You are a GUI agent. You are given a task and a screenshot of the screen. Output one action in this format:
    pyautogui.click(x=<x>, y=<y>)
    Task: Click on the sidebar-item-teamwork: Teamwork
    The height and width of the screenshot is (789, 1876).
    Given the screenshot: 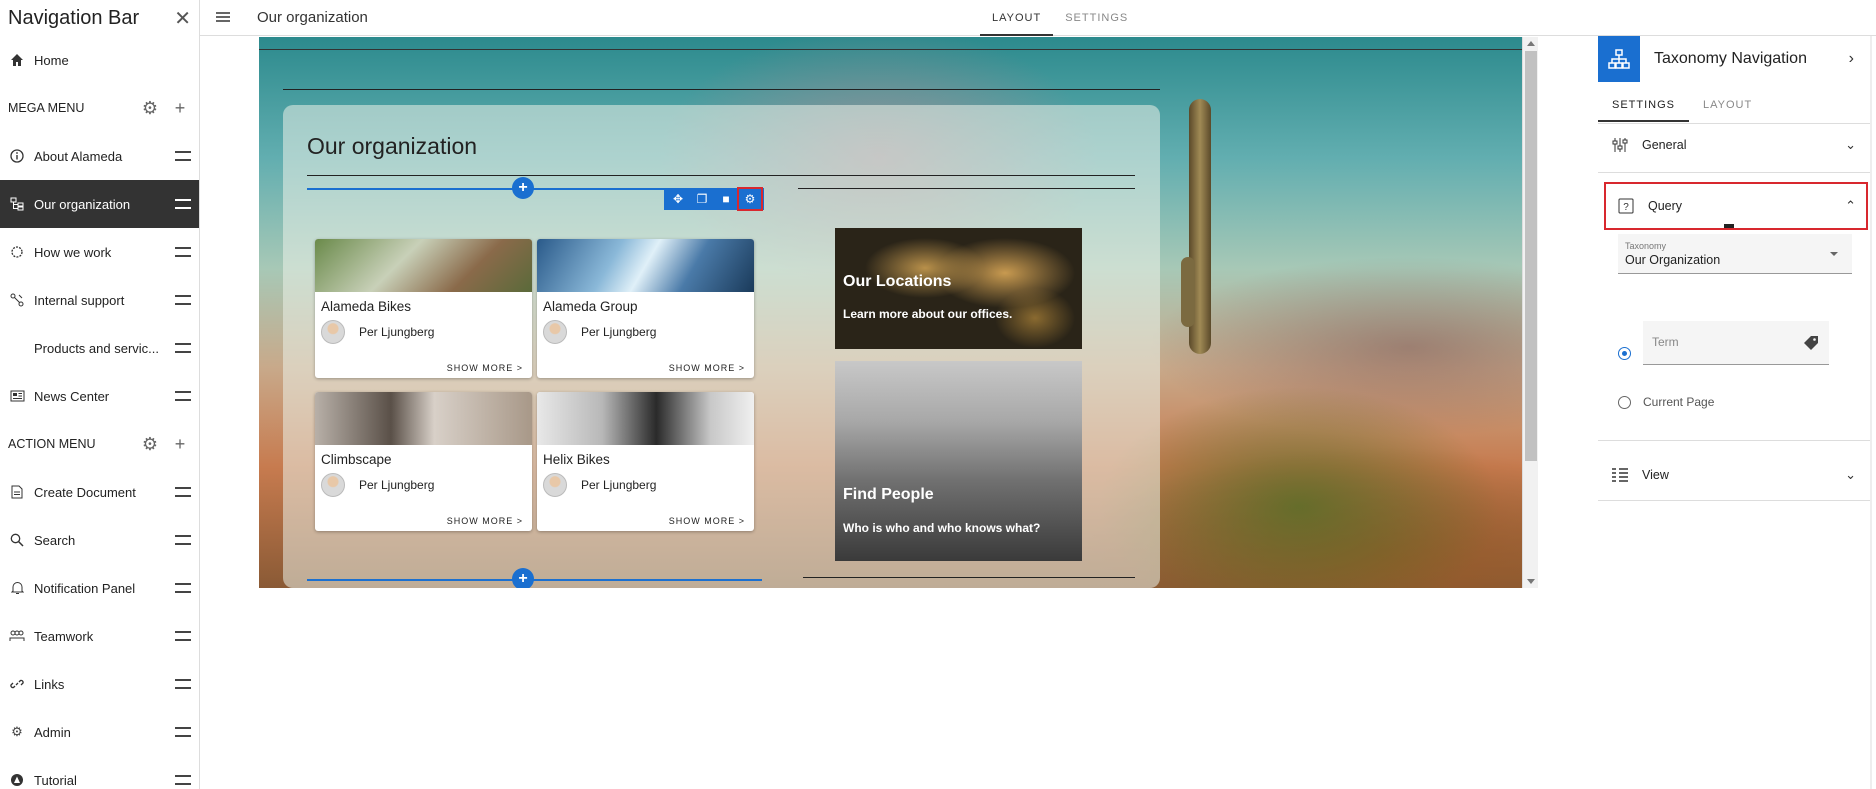 What is the action you would take?
    pyautogui.click(x=99, y=636)
    